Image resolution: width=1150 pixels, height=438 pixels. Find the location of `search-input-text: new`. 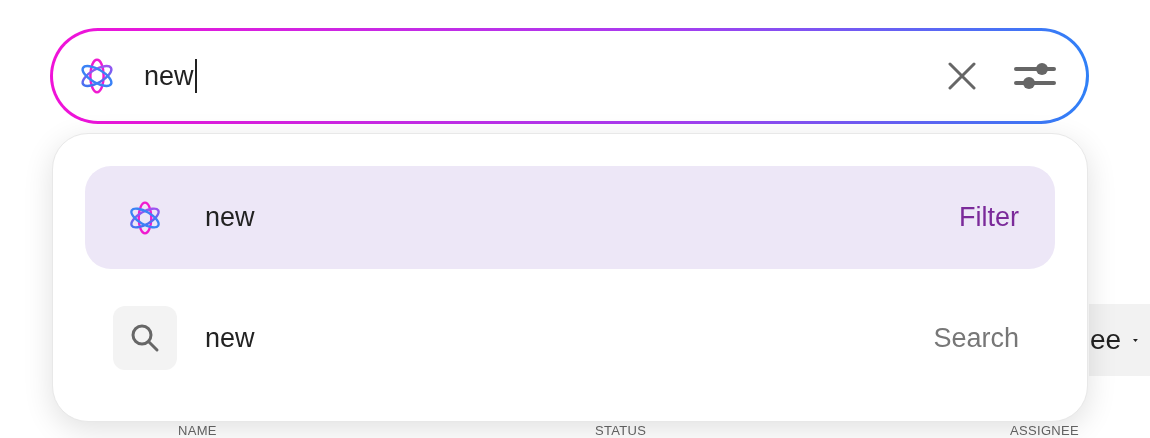

search-input-text: new is located at coordinates (170, 76).